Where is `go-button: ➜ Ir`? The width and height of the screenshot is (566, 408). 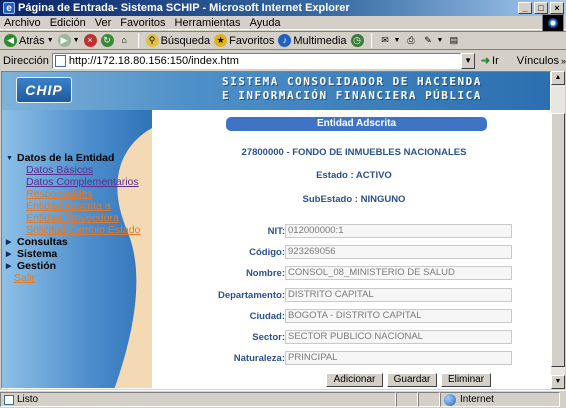
go-button: ➜ Ir is located at coordinates (489, 61).